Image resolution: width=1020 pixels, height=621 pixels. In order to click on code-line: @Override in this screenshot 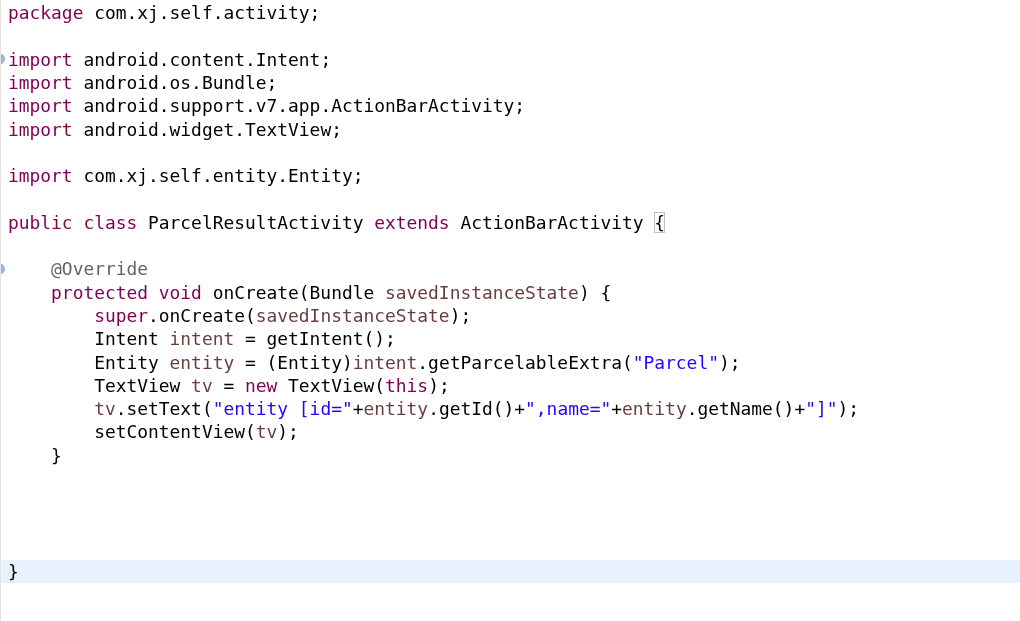, I will do `click(99, 269)`.